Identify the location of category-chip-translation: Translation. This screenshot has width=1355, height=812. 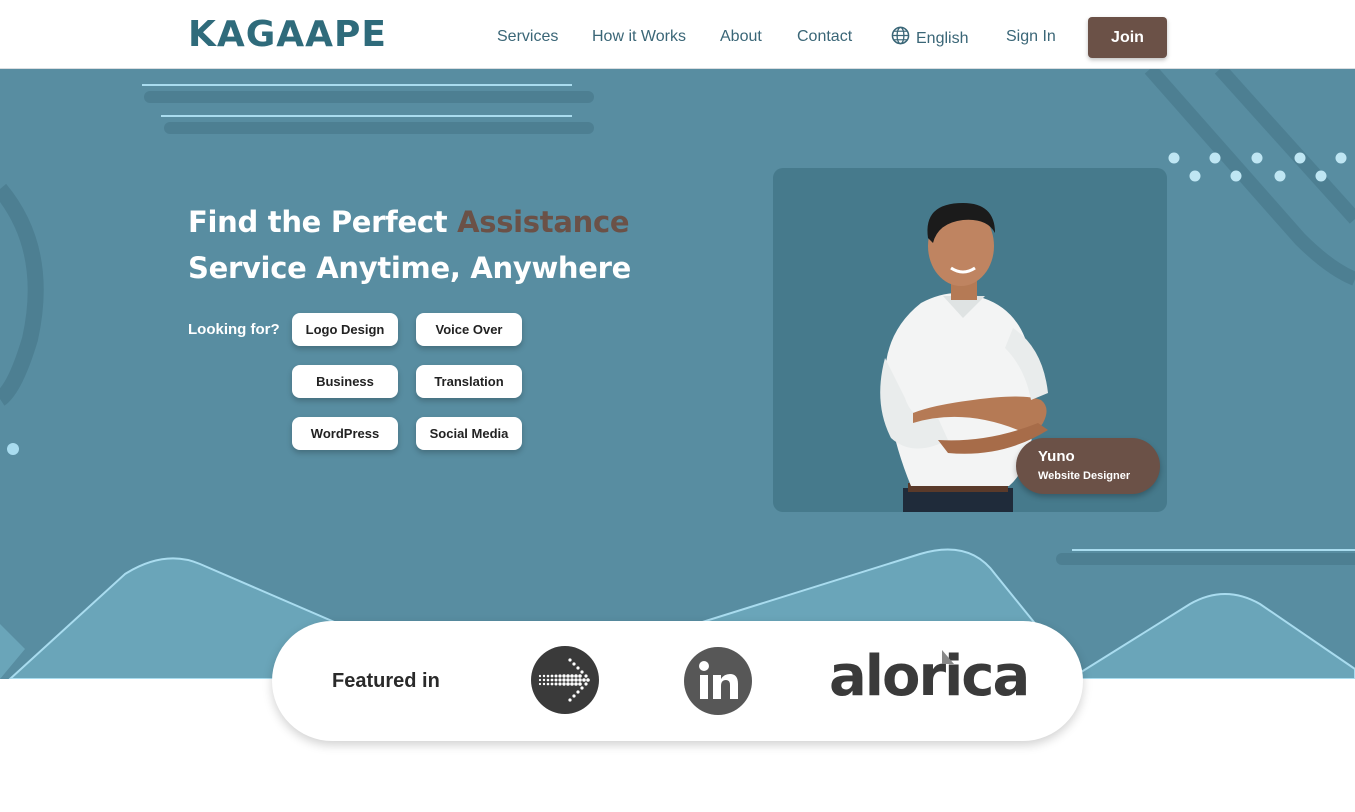
(469, 381).